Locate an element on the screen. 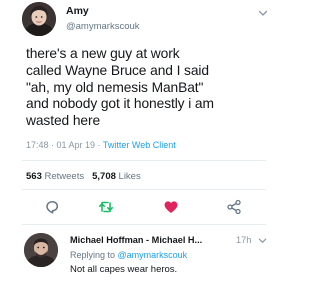 This screenshot has height=300, width=320. reply-avatar-photo is located at coordinates (41, 250).